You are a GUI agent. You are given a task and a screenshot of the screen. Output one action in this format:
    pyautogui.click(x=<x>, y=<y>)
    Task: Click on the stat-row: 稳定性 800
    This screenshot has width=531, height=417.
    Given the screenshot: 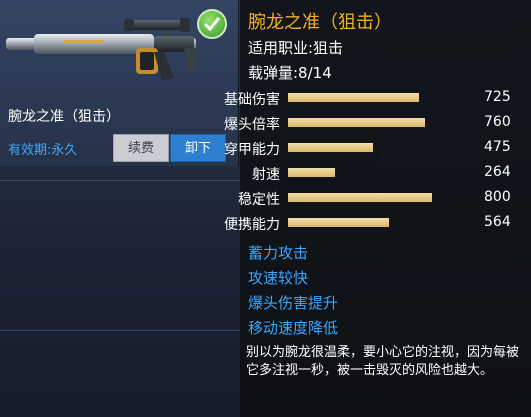 What is the action you would take?
    pyautogui.click(x=384, y=198)
    